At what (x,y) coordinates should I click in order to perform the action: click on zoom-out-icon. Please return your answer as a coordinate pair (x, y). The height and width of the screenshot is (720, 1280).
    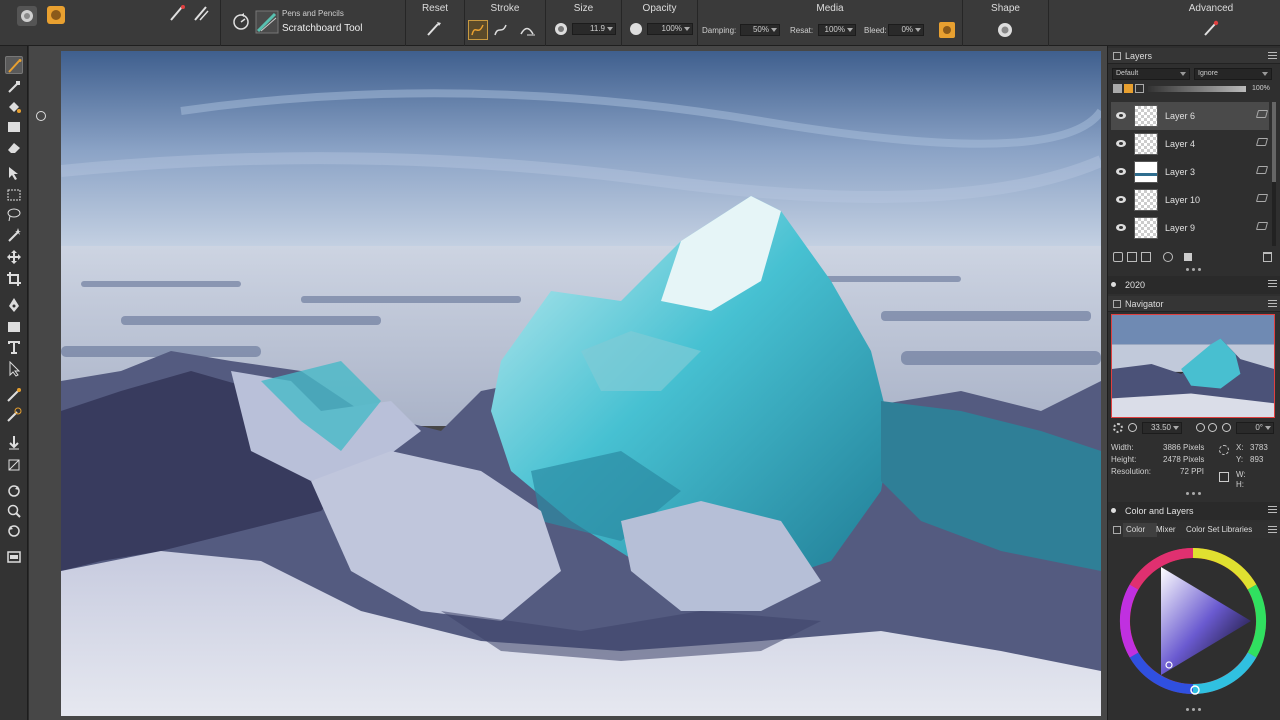
    Looking at the image, I should click on (1212, 427).